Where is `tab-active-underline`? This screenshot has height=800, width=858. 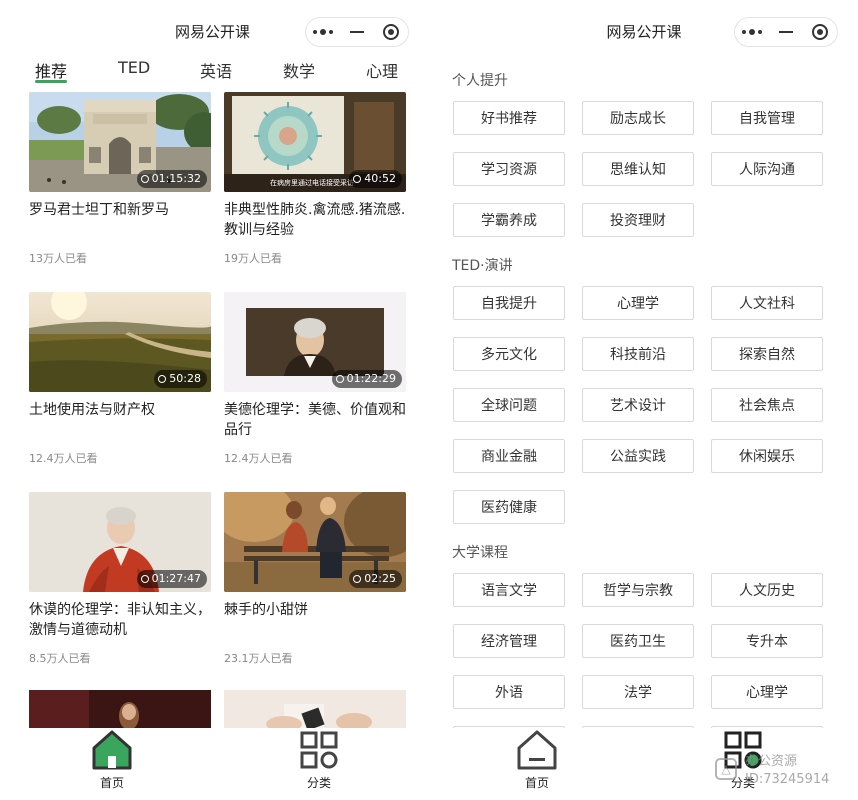
tab-active-underline is located at coordinates (51, 81).